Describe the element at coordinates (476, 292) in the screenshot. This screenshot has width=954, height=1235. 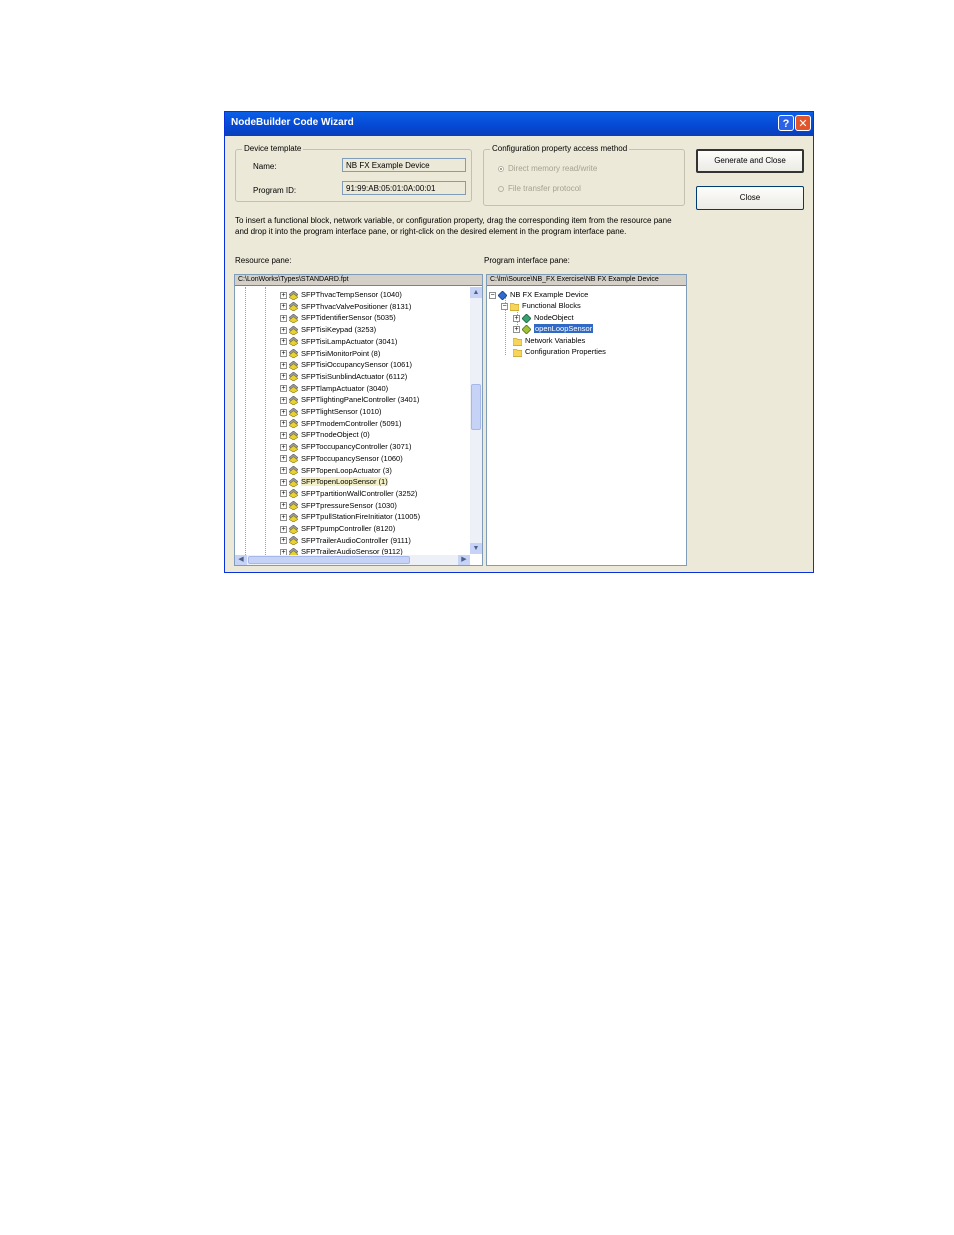
I see `scroll-up-button: ▲` at that location.